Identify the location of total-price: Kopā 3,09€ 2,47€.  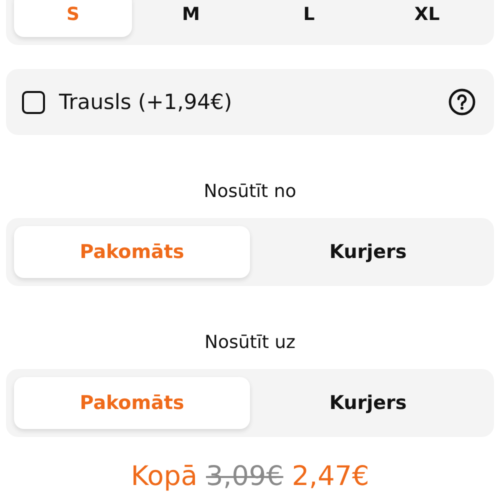
(250, 476).